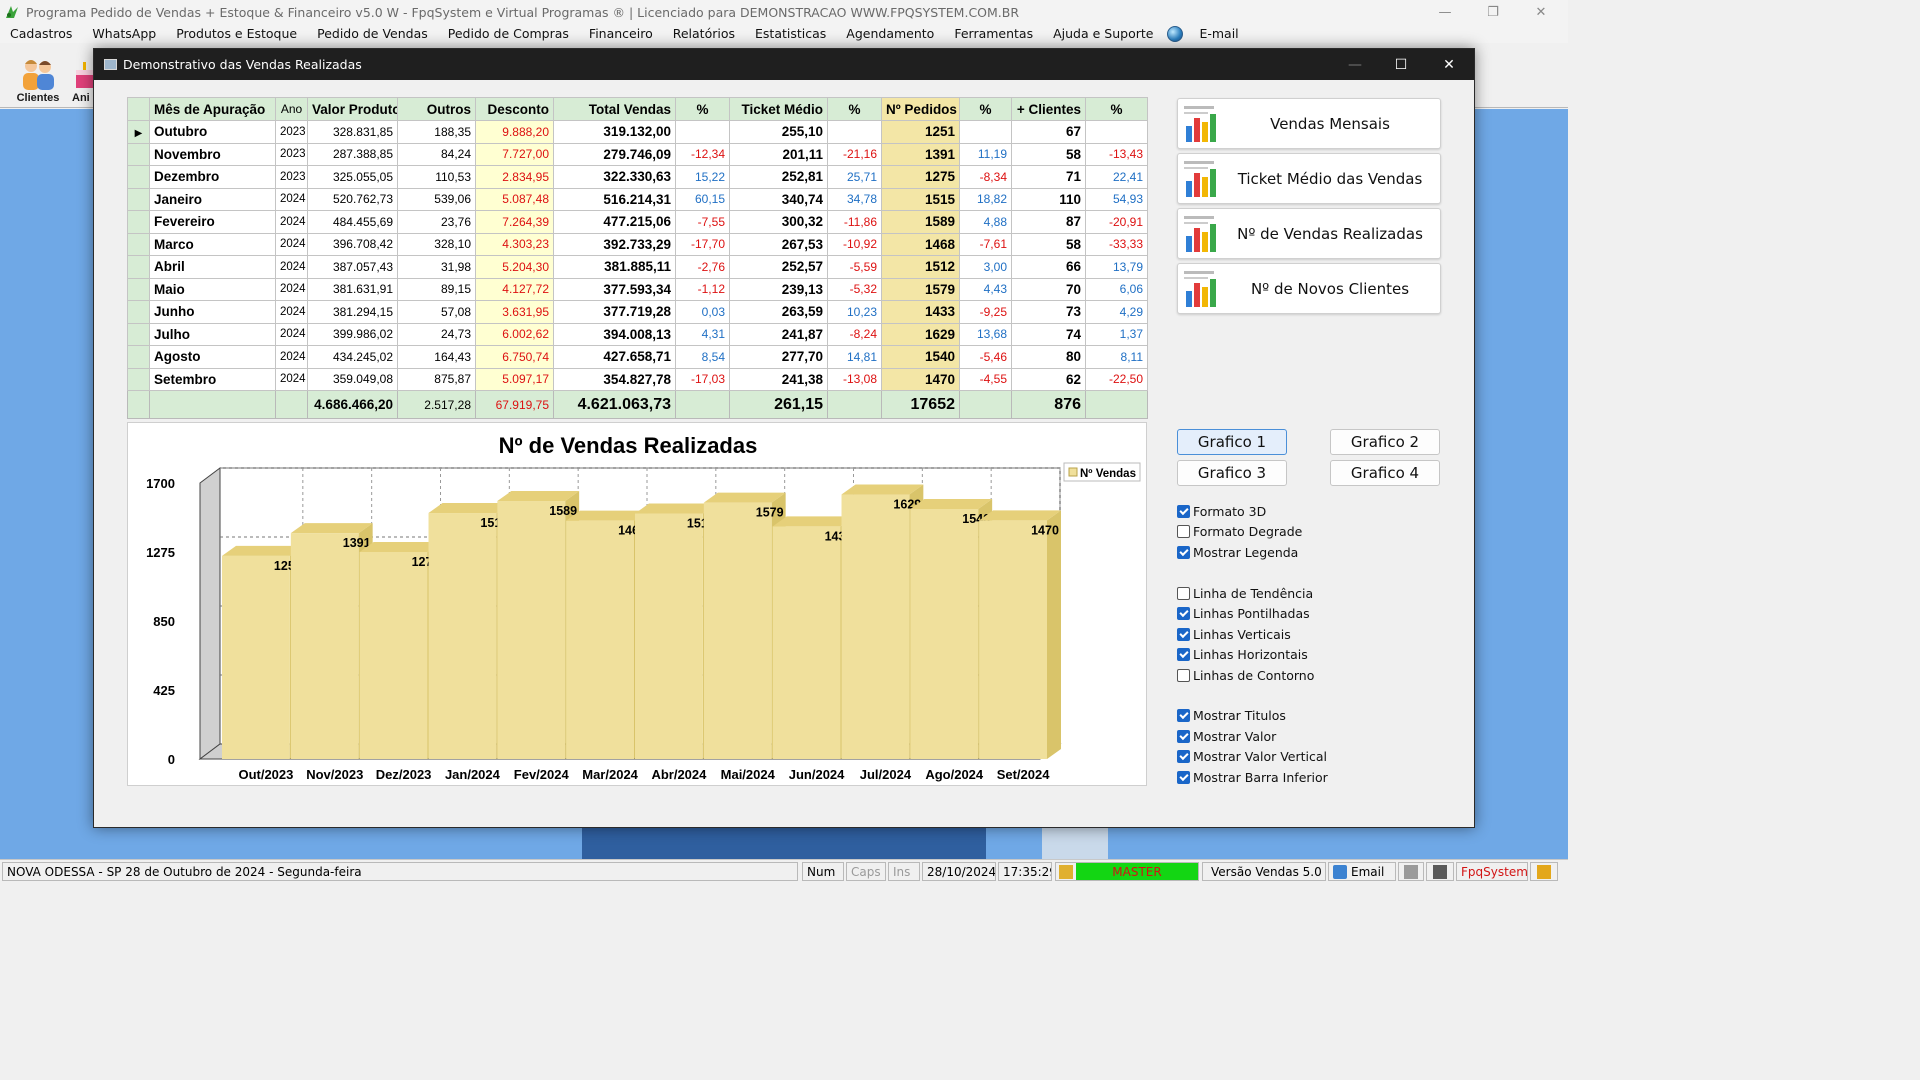  What do you see at coordinates (614, 132) in the screenshot?
I see `grid-cell: 319.132,00` at bounding box center [614, 132].